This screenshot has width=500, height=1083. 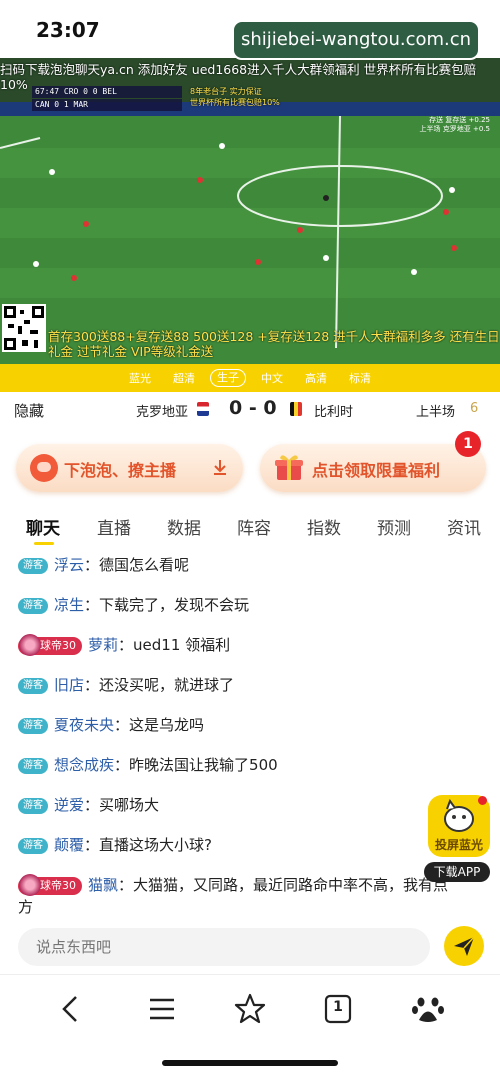 I want to click on chat-message: 游客 浮云：德国怎么看呢, so click(x=103, y=564).